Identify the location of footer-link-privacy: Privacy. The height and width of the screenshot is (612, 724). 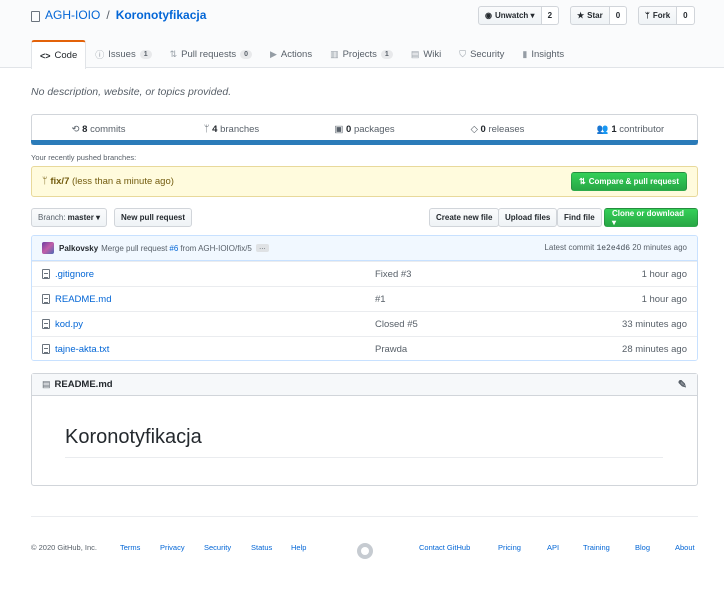
(172, 547).